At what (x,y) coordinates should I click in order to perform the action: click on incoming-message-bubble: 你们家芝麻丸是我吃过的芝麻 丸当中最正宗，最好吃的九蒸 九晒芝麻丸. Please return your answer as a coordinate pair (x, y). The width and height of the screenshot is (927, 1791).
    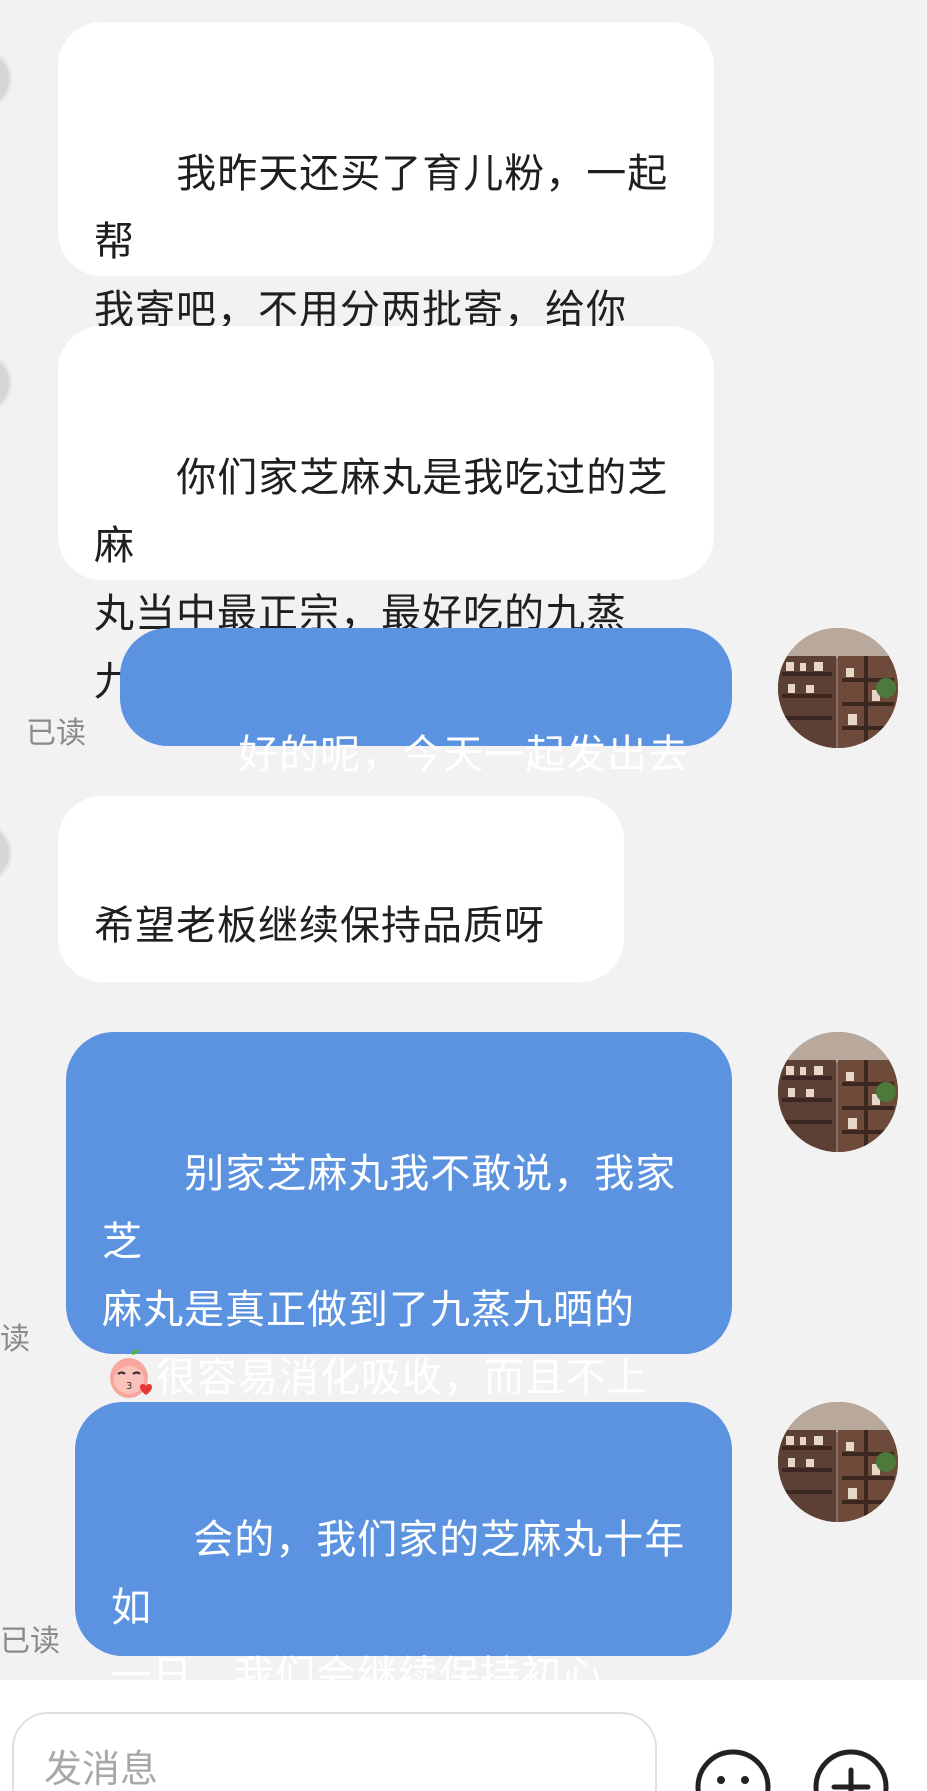
    Looking at the image, I should click on (386, 515).